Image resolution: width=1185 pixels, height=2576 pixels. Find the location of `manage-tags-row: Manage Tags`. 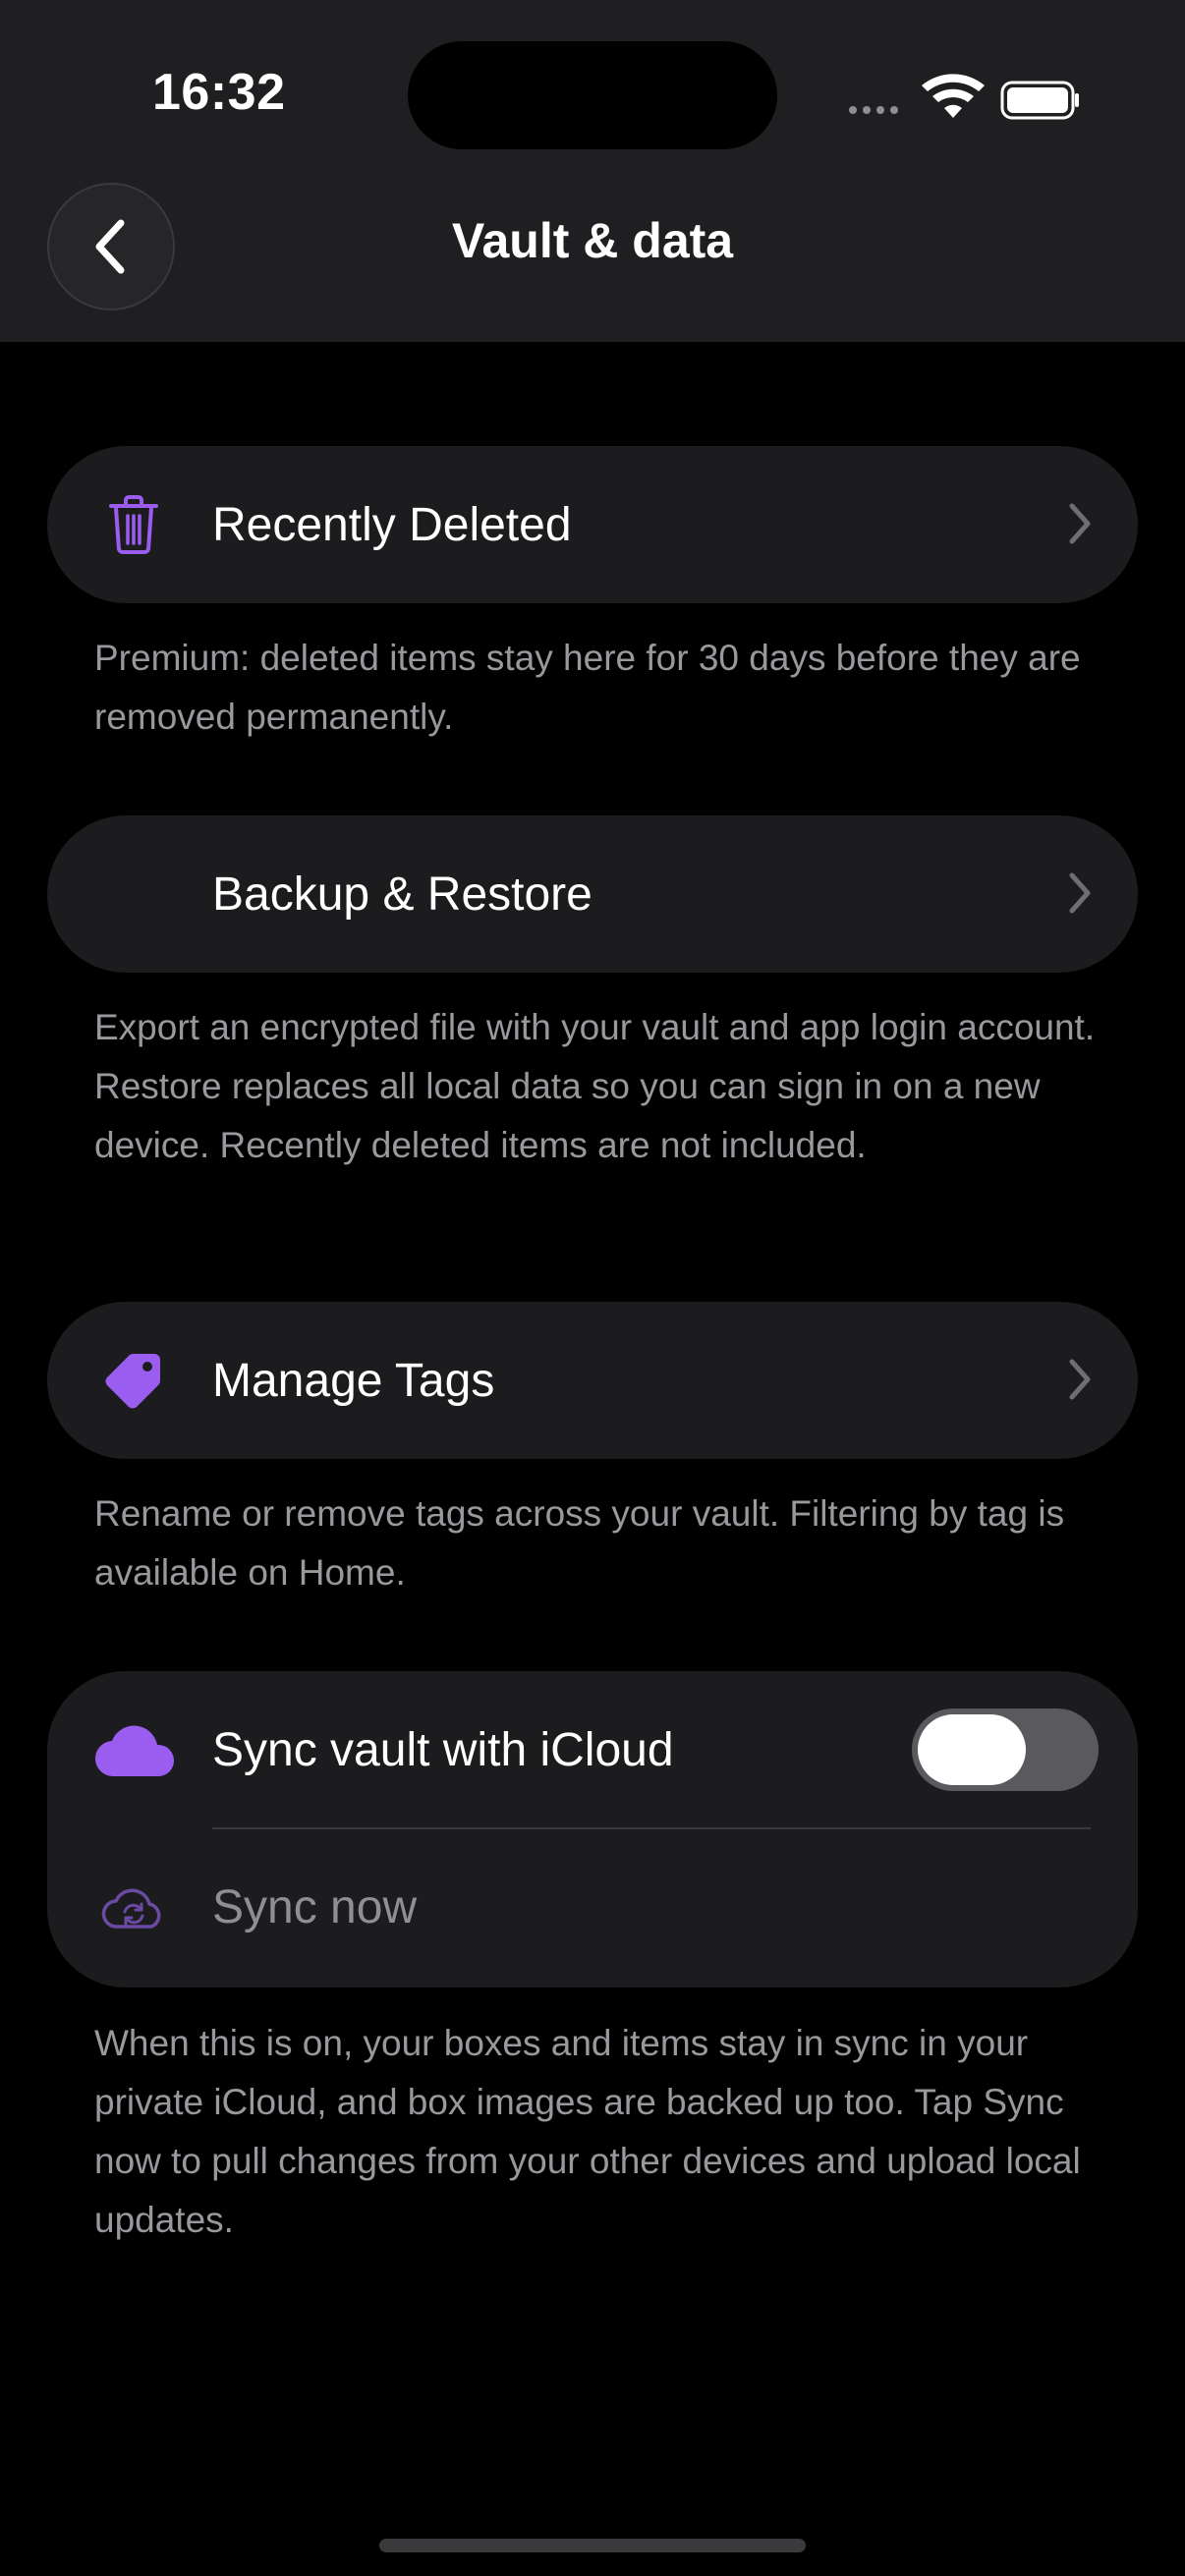

manage-tags-row: Manage Tags is located at coordinates (592, 1380).